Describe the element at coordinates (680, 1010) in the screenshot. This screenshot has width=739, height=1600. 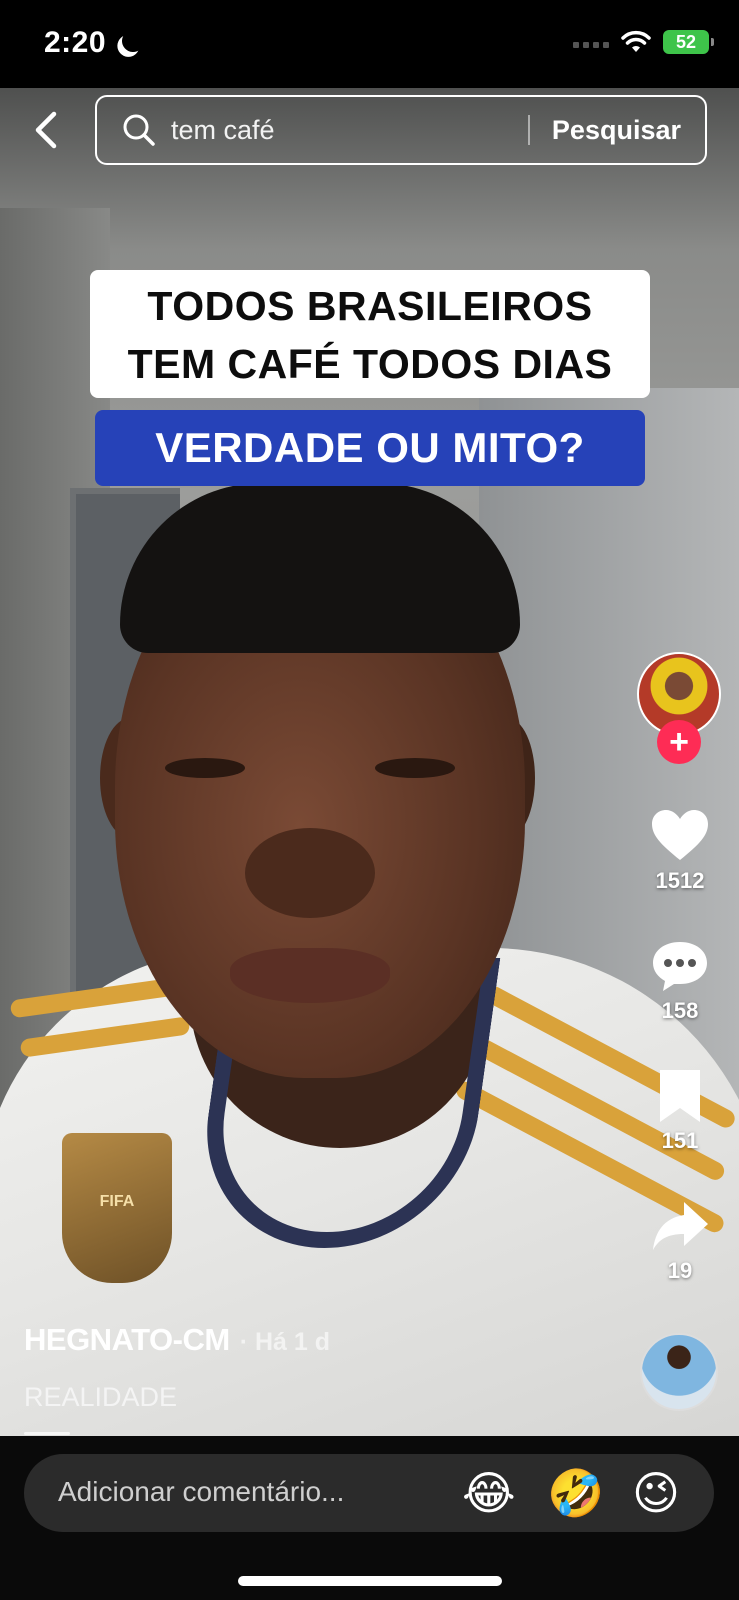
I see `comment-count: 158` at that location.